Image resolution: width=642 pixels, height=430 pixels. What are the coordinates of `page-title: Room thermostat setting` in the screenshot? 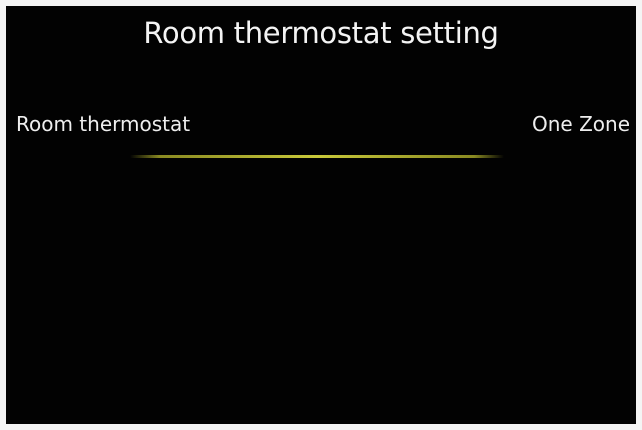 It's located at (321, 33).